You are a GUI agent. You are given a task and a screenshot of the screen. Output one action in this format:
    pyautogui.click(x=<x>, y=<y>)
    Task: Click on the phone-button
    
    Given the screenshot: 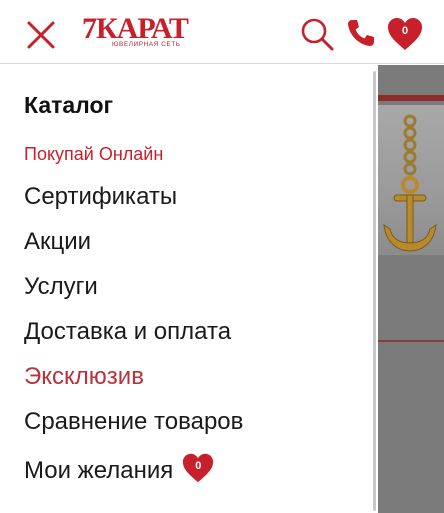 What is the action you would take?
    pyautogui.click(x=361, y=33)
    